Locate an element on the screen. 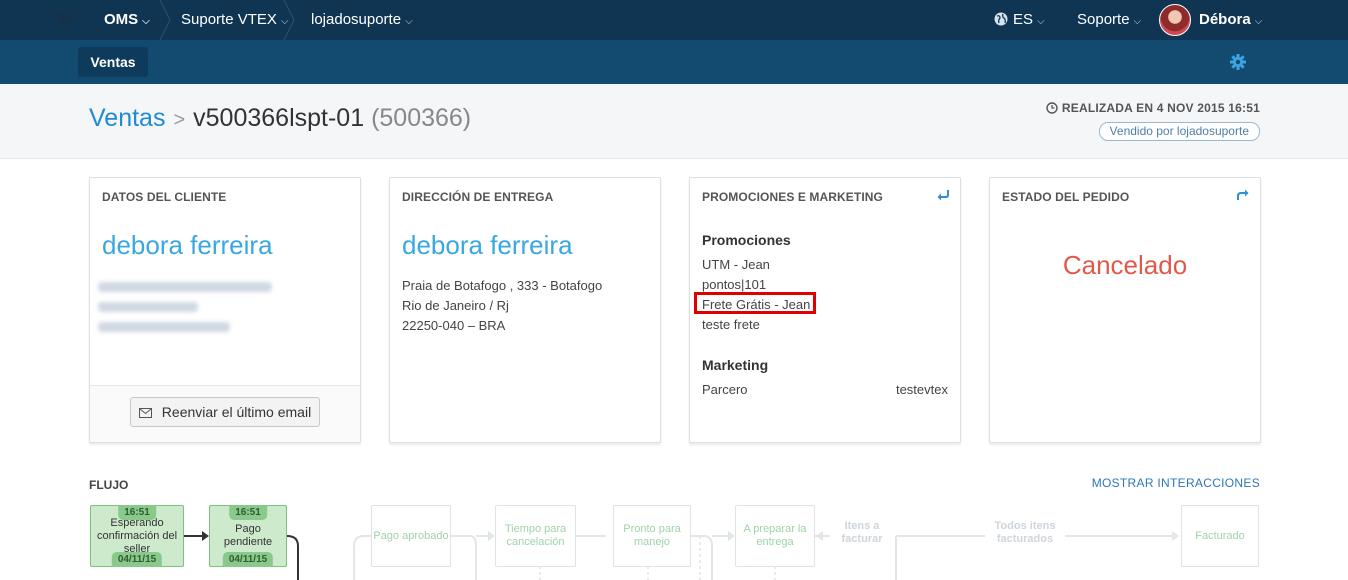 The width and height of the screenshot is (1348, 580). flow-step-label: Pago pendiente is located at coordinates (248, 535).